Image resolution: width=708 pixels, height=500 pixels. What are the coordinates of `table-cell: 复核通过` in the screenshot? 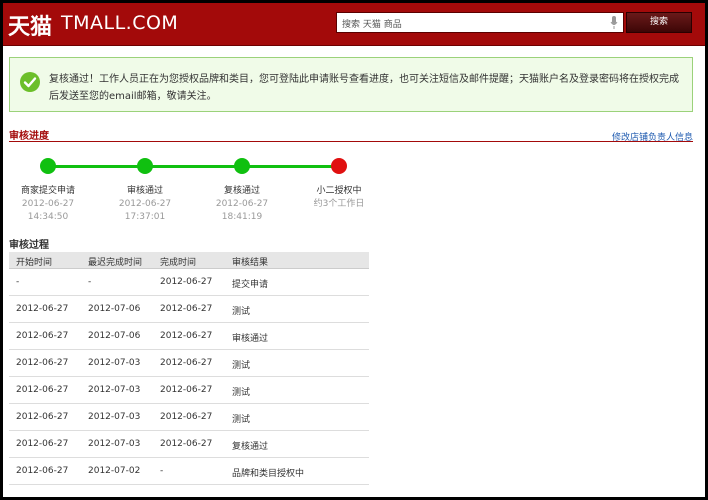 It's located at (250, 447).